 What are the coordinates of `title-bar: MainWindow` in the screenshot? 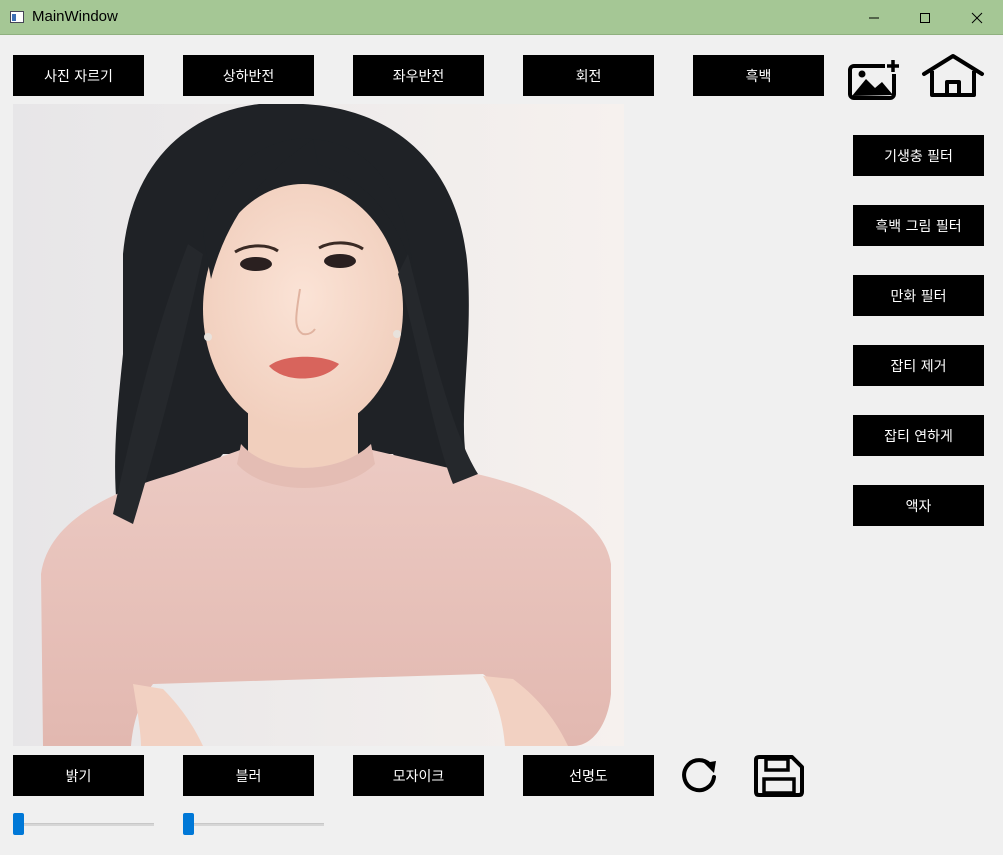 It's located at (501, 17).